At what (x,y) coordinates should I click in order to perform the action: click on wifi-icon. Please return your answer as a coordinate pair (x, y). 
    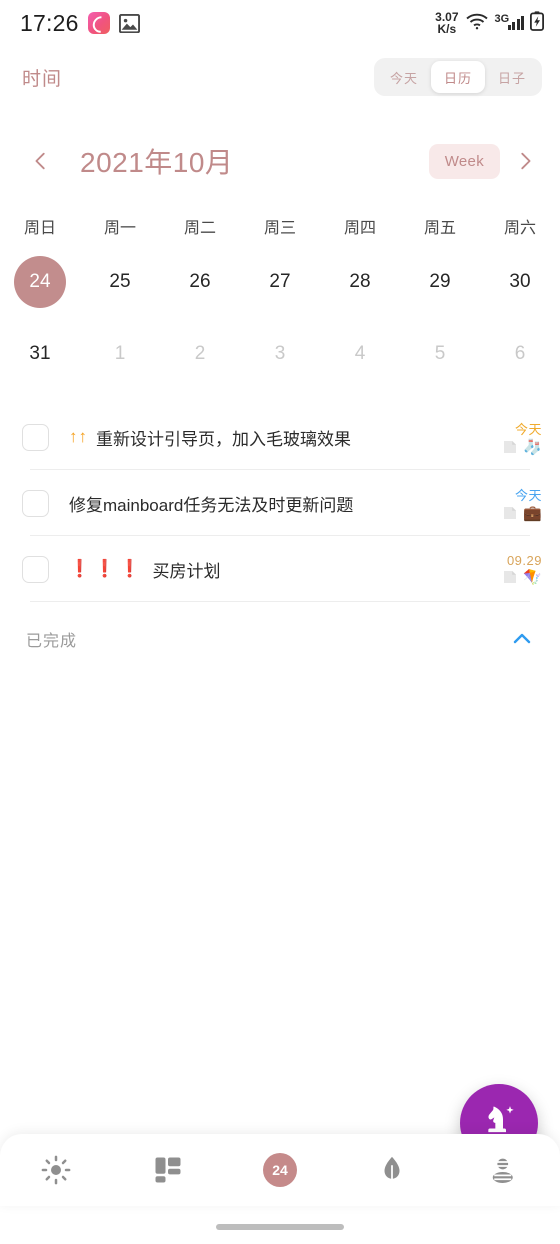
    Looking at the image, I should click on (477, 23).